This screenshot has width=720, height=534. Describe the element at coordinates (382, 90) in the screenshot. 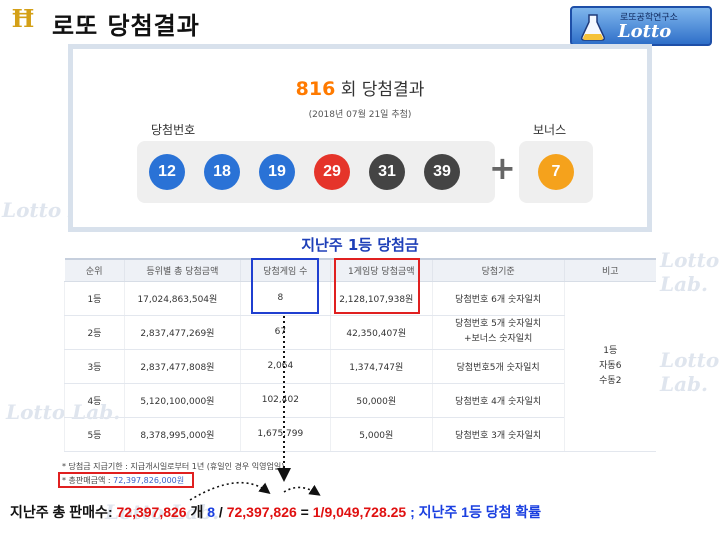

I see `round-suffix: 회 당첨결과` at that location.